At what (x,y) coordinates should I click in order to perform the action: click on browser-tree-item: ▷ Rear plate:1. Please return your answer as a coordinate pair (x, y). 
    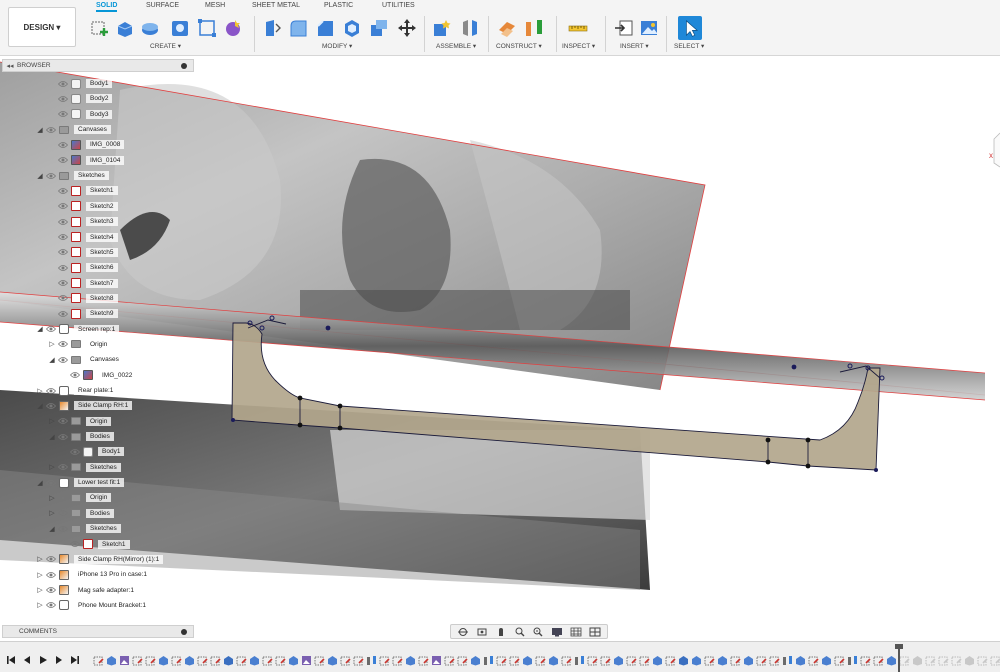
    Looking at the image, I should click on (77, 390).